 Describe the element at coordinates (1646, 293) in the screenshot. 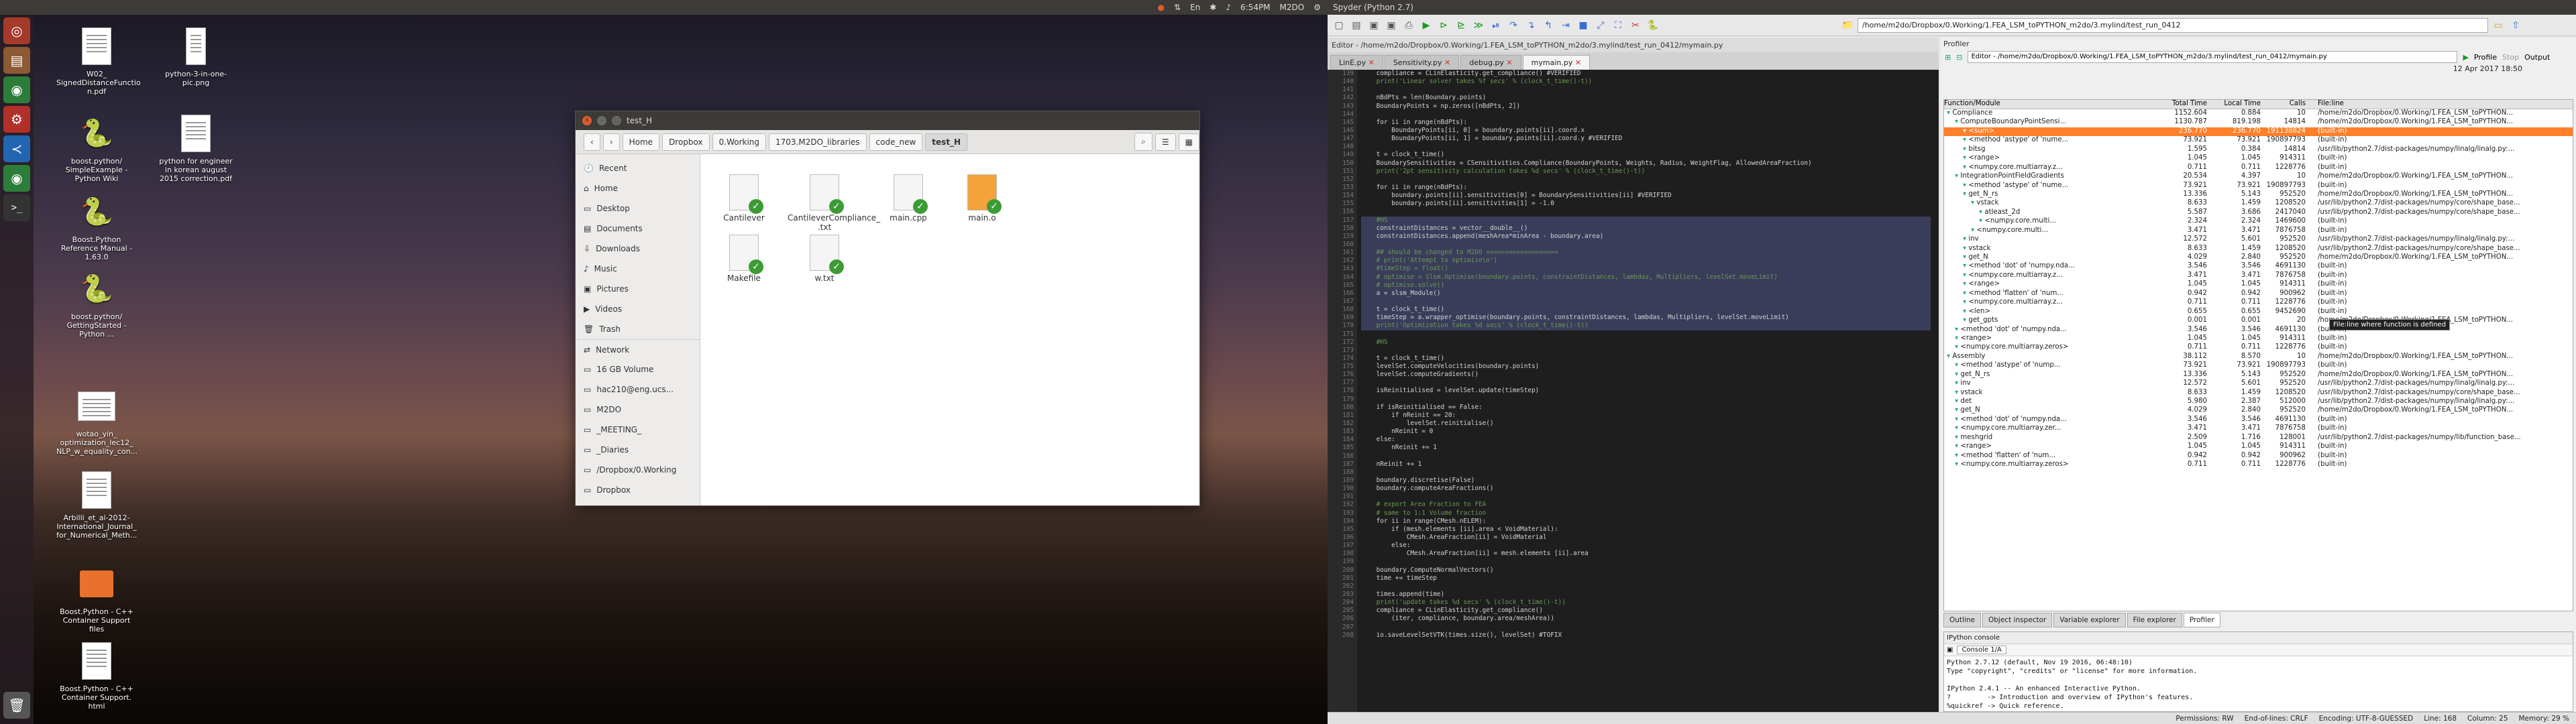

I see `code-line: a = slsm_Module()` at that location.